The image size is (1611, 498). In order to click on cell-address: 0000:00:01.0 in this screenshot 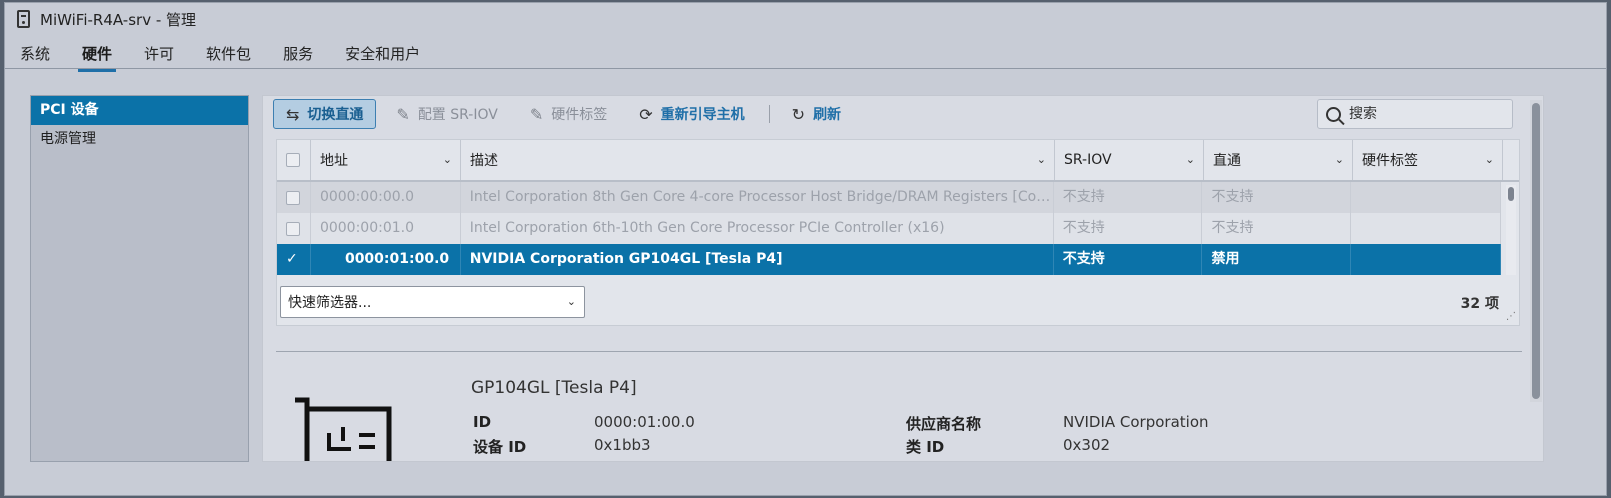, I will do `click(386, 228)`.